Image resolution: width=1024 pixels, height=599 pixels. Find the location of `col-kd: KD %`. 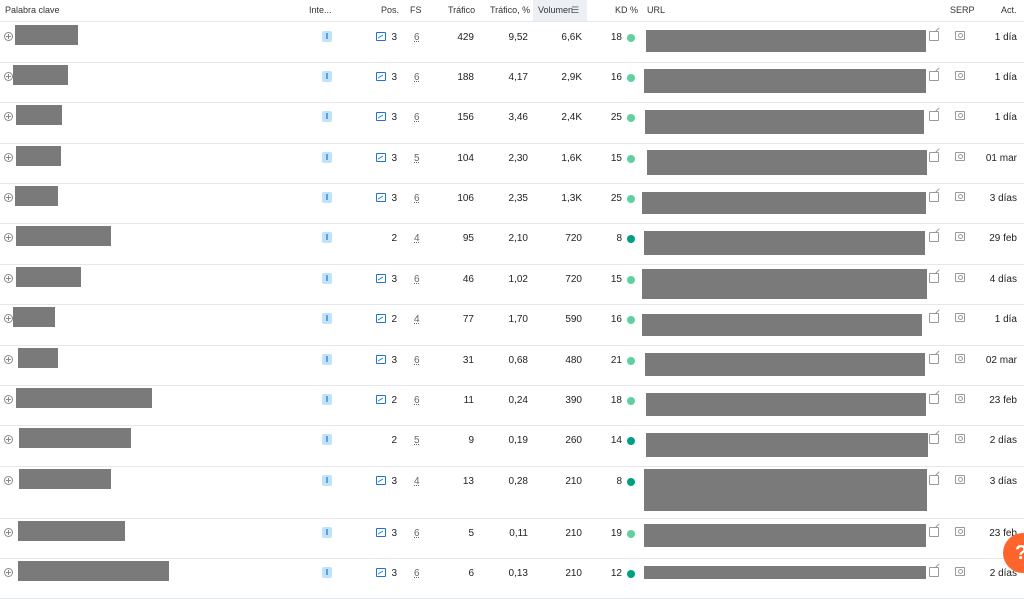

col-kd: KD % is located at coordinates (626, 10).